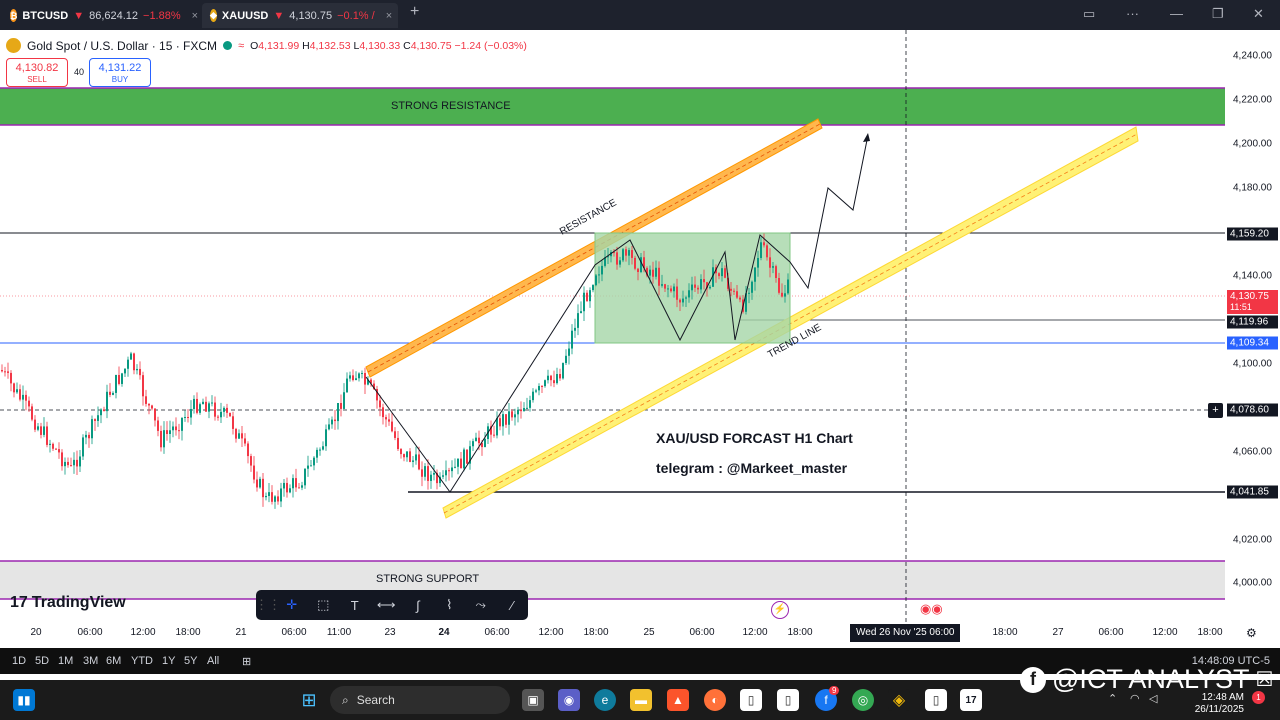  What do you see at coordinates (605, 700) in the screenshot?
I see `edge-icon: e` at bounding box center [605, 700].